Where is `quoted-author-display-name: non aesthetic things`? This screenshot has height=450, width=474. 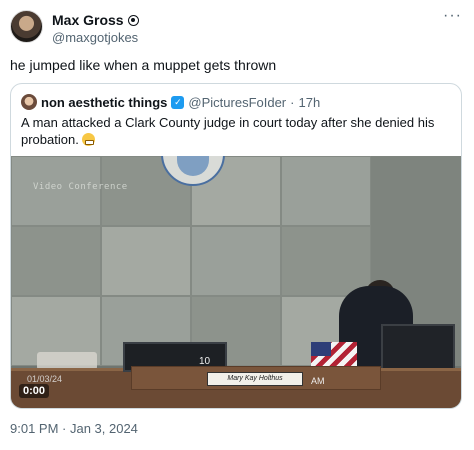
quoted-author-display-name: non aesthetic things is located at coordinates (104, 102).